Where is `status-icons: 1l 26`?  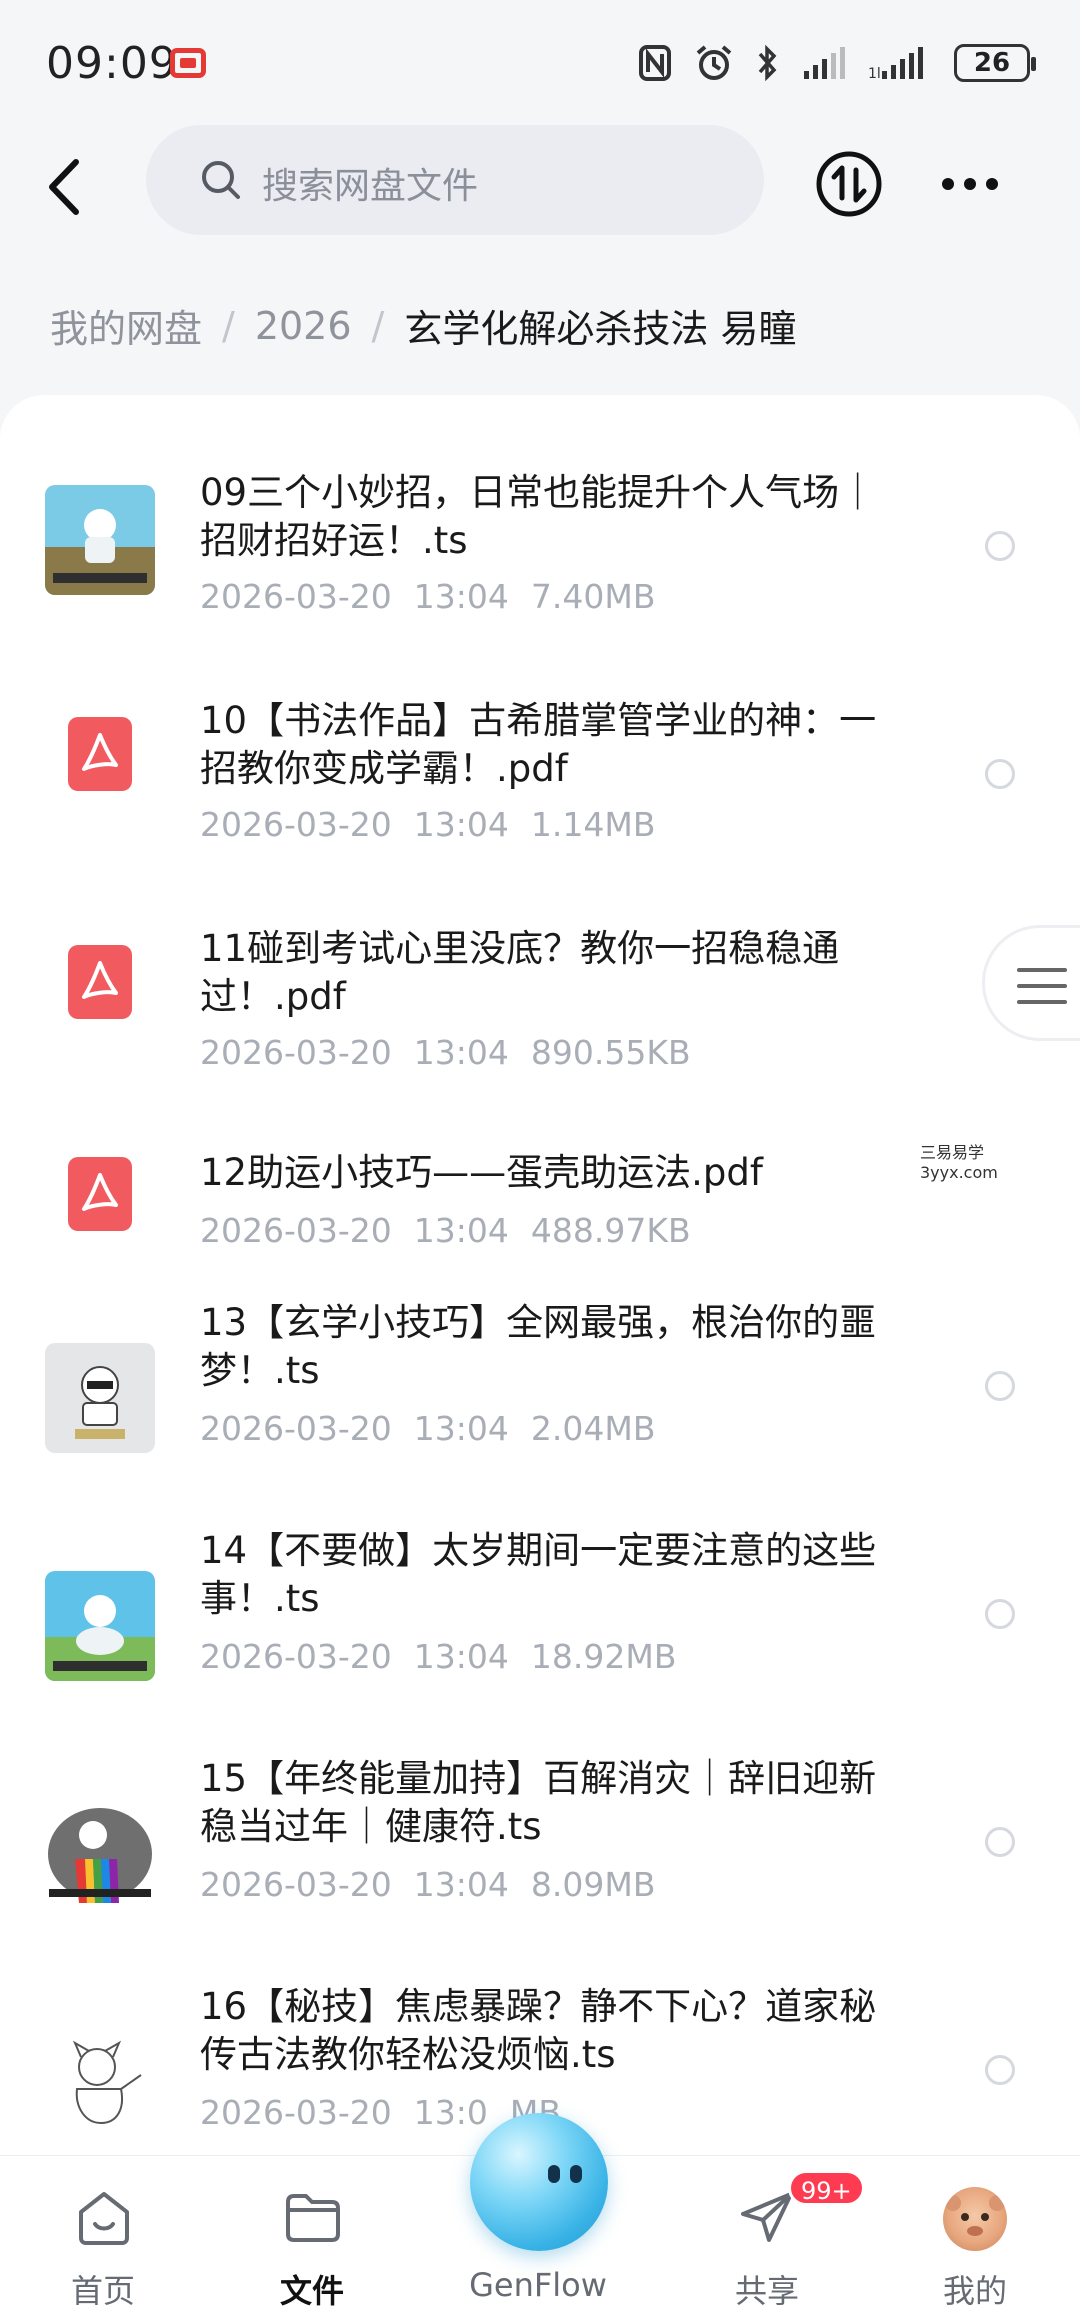
status-icons: 1l 26 is located at coordinates (837, 63).